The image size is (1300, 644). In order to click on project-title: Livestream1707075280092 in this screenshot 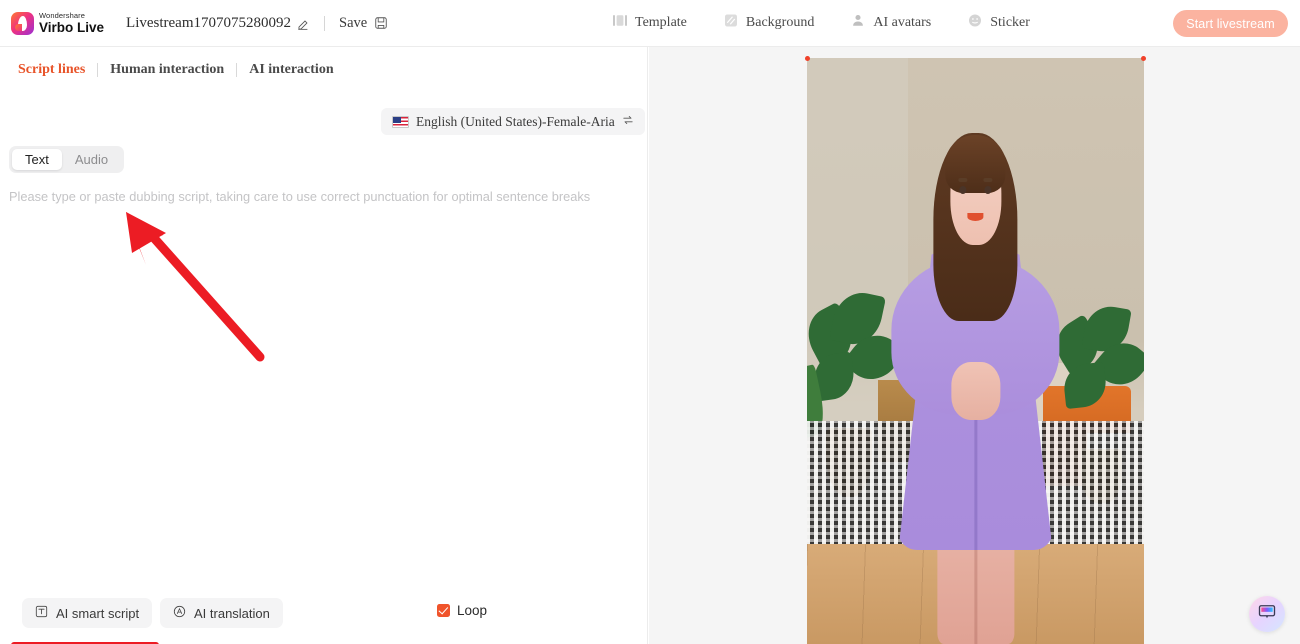, I will do `click(209, 22)`.